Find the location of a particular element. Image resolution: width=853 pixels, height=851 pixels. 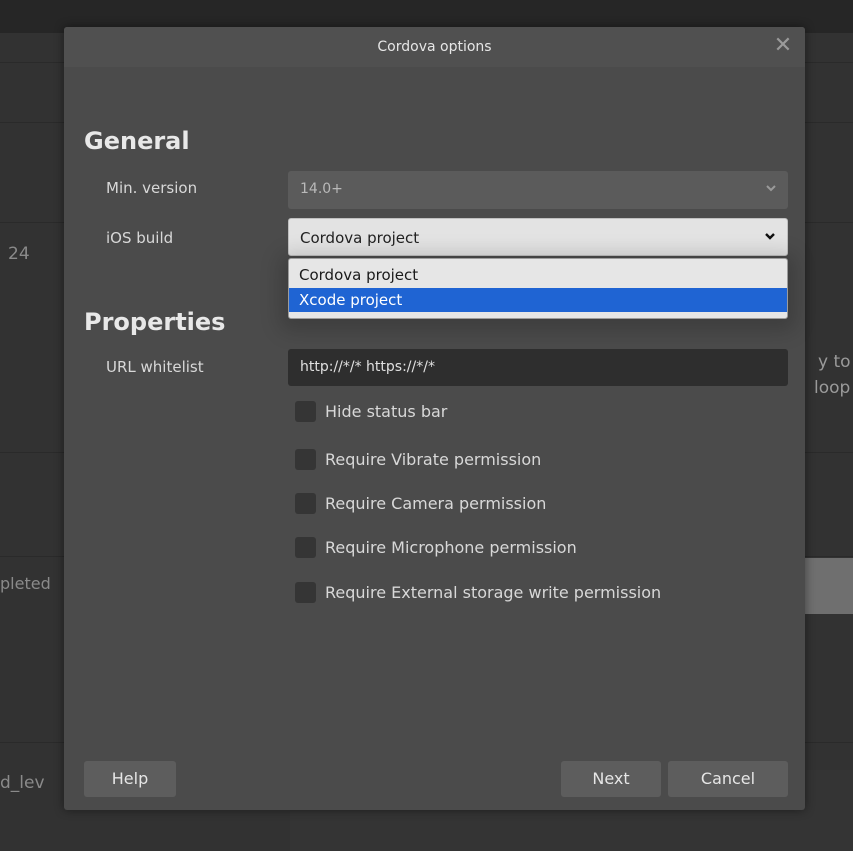

background-cell-text: 24 is located at coordinates (19, 254).